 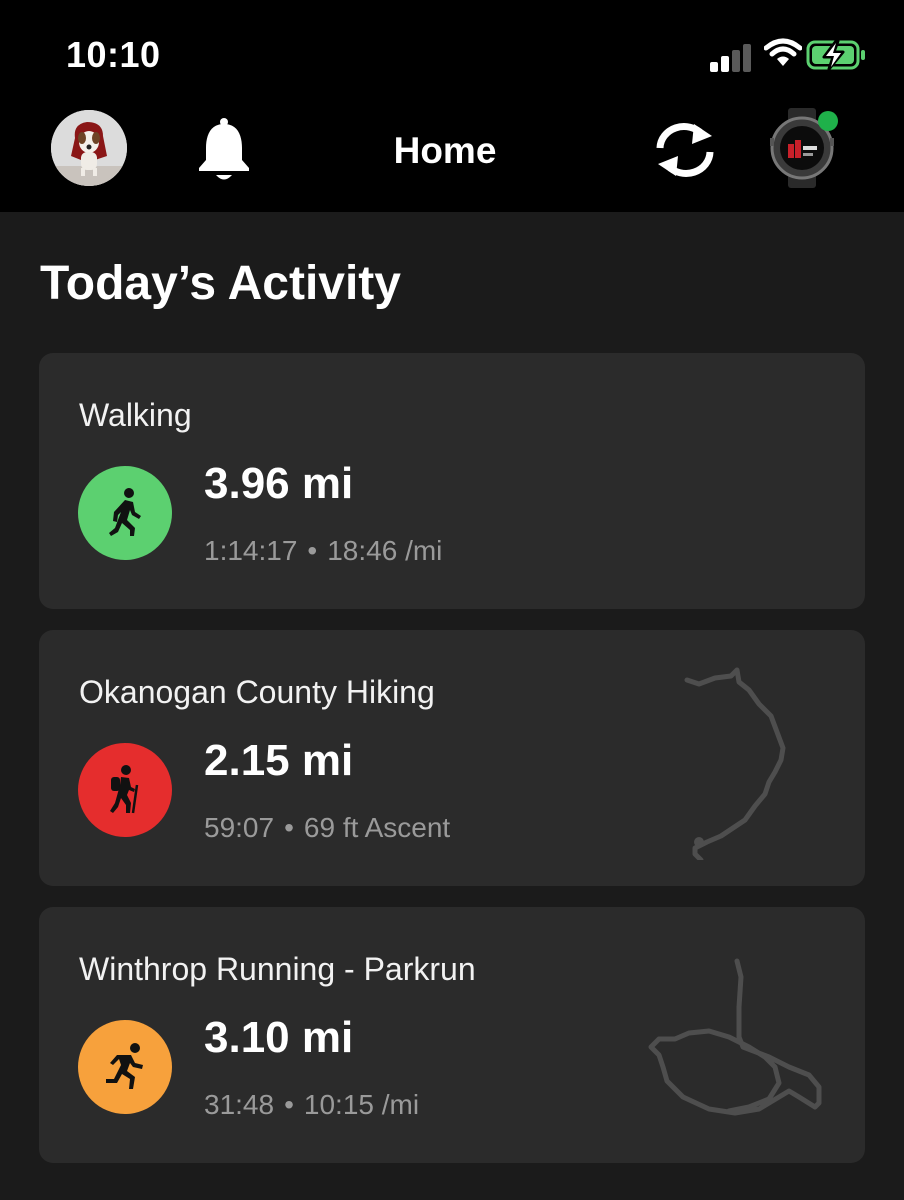 I want to click on activity-pace: 18:46 /mi, so click(x=385, y=550).